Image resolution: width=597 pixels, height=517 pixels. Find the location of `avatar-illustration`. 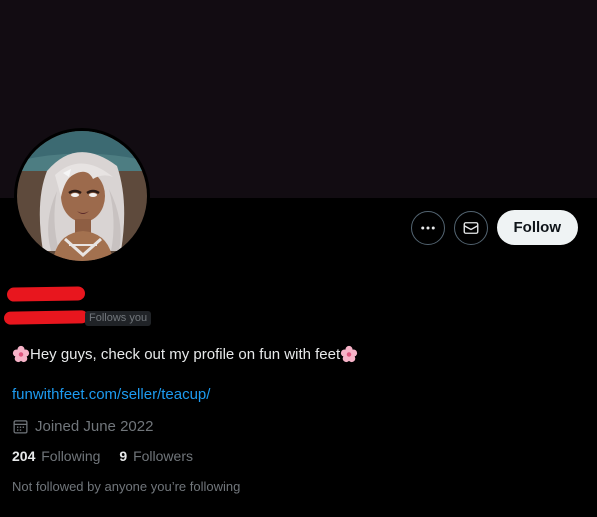

avatar-illustration is located at coordinates (82, 196).